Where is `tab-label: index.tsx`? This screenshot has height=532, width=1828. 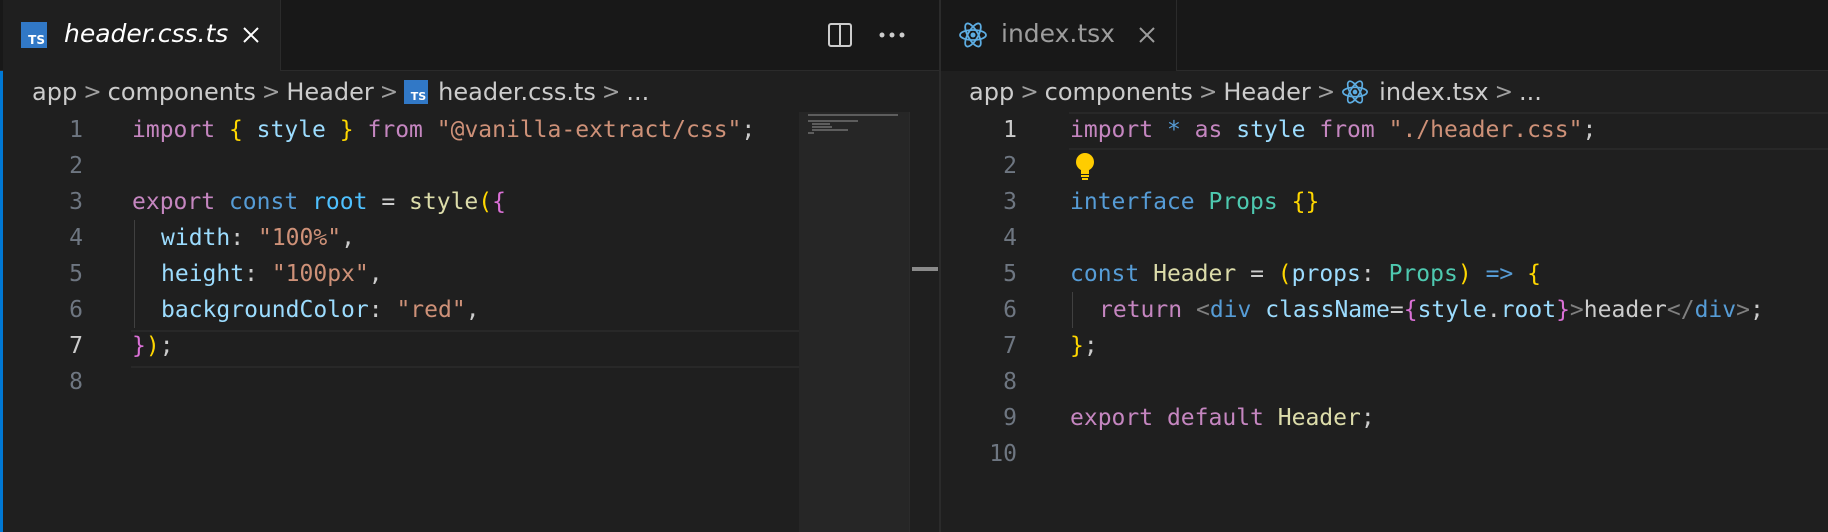 tab-label: index.tsx is located at coordinates (1058, 33).